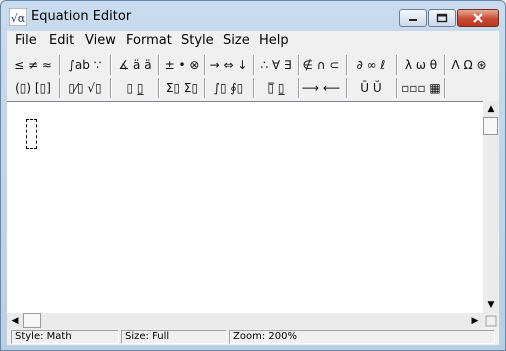  What do you see at coordinates (253, 41) in the screenshot?
I see `menu-bar: File Edit View Format Style Size Help` at bounding box center [253, 41].